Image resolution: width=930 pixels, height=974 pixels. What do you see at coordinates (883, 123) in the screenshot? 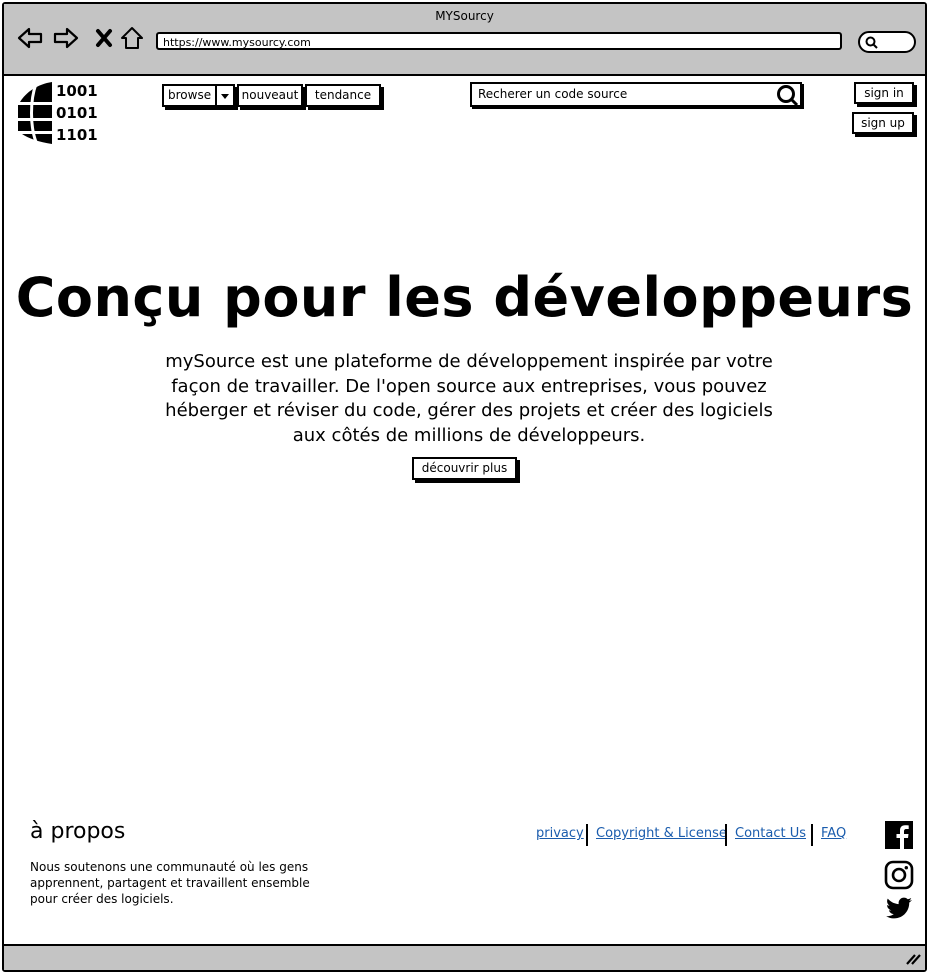
I see `sign-up-button: sign up` at bounding box center [883, 123].